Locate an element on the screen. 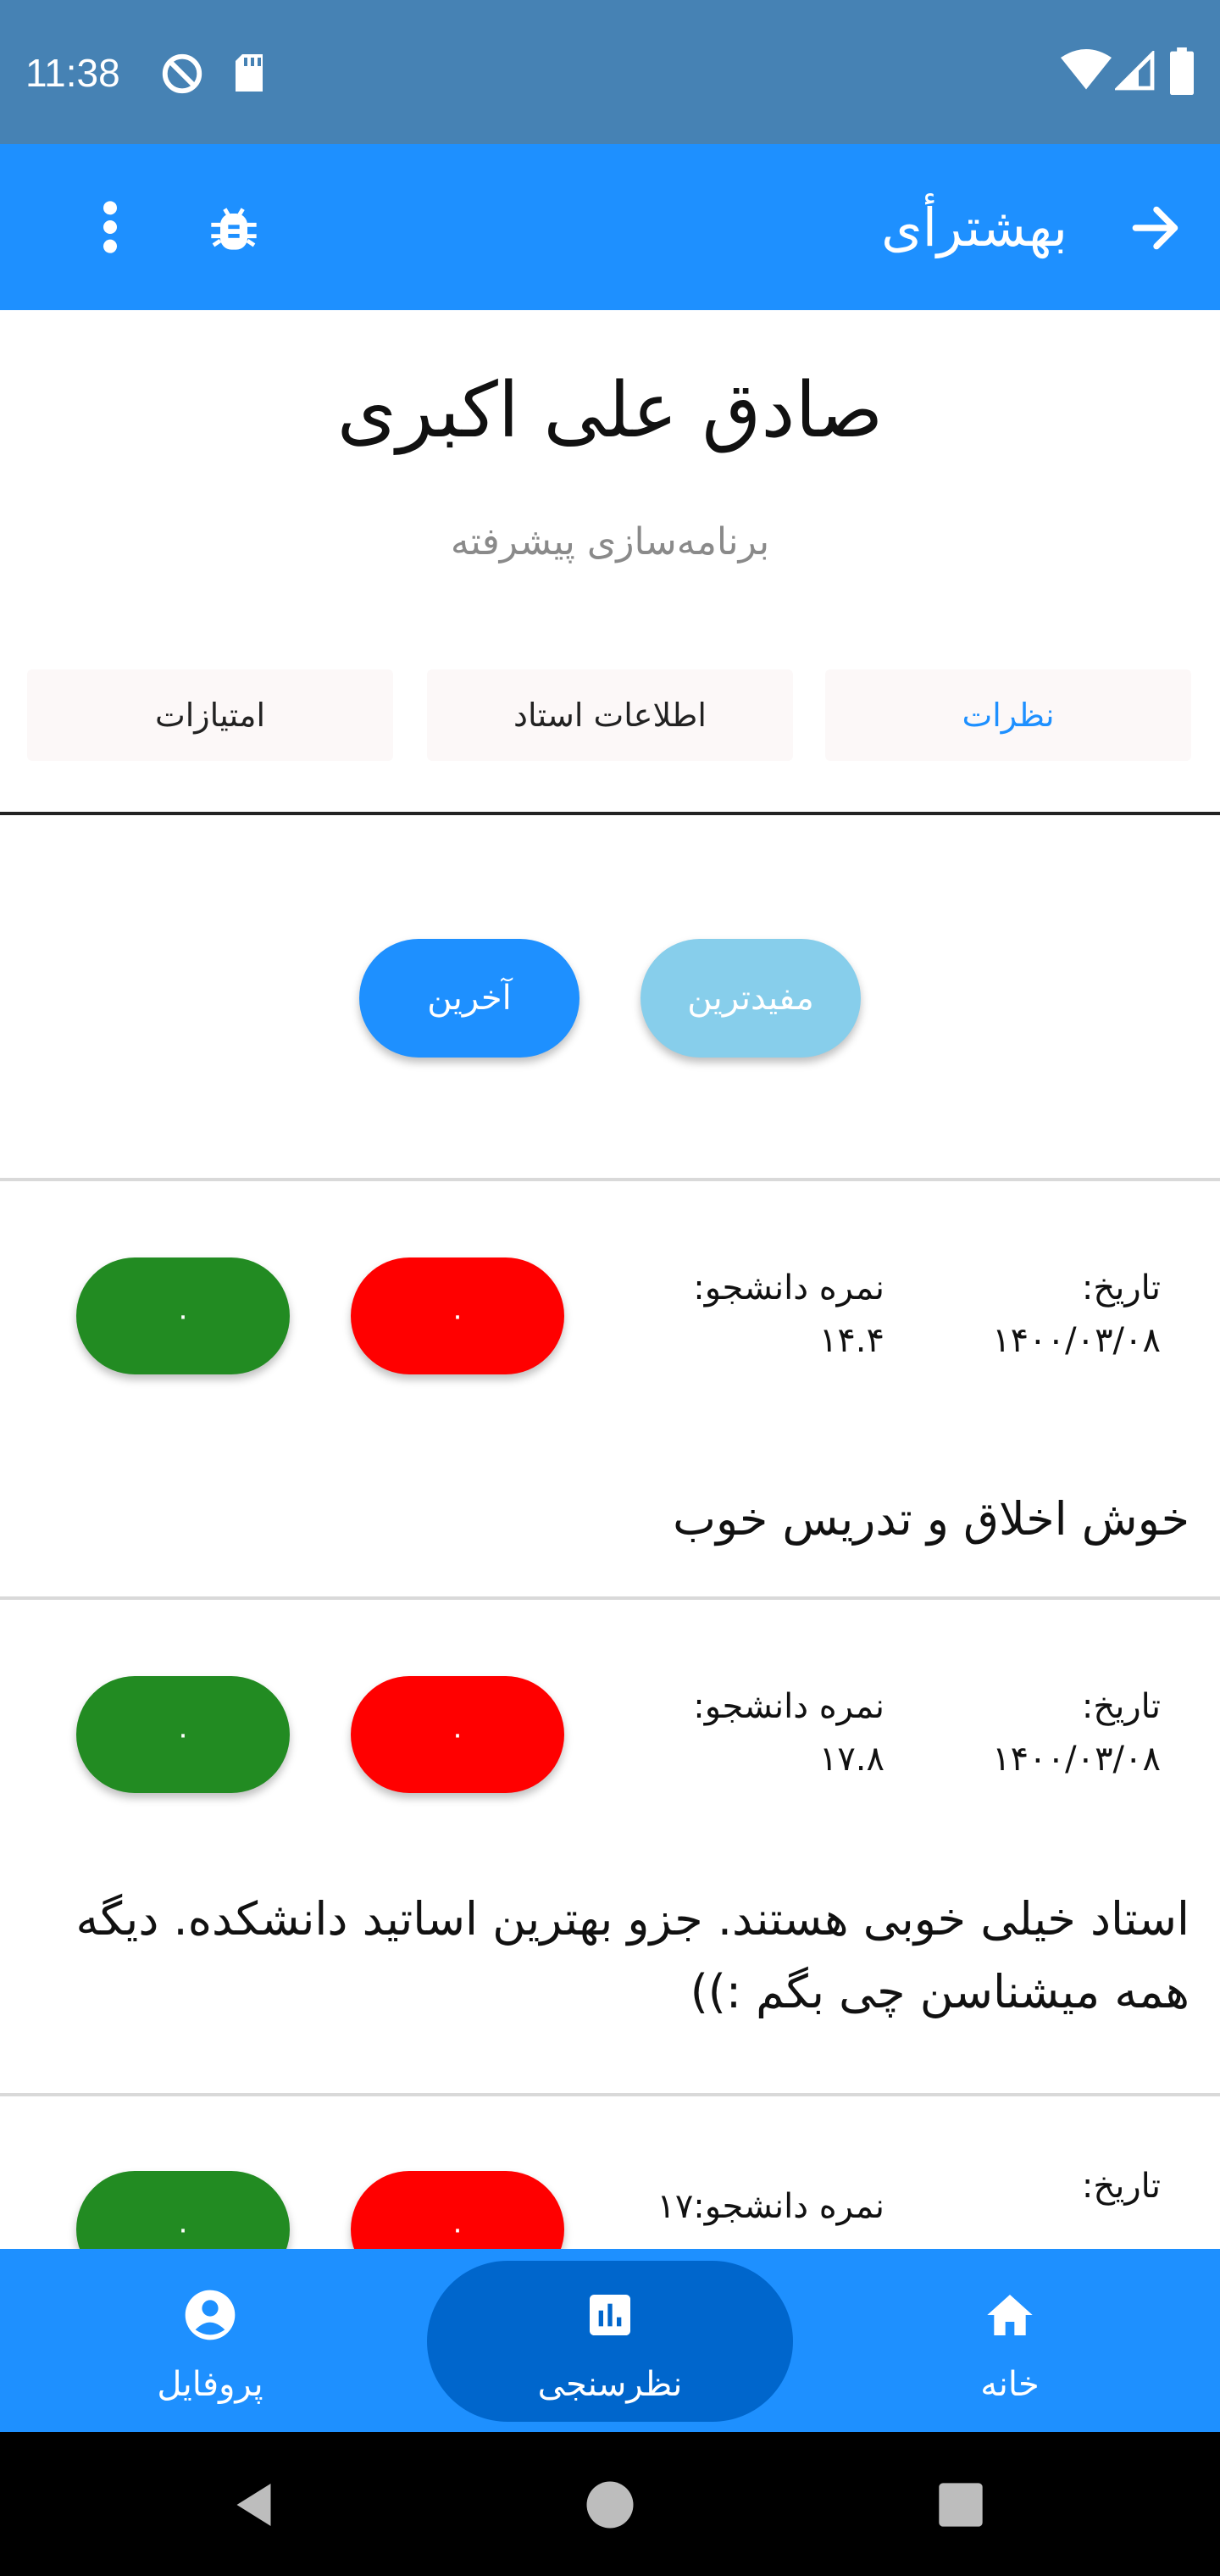 This screenshot has height=2576, width=1220. wifi-icon is located at coordinates (1086, 69).